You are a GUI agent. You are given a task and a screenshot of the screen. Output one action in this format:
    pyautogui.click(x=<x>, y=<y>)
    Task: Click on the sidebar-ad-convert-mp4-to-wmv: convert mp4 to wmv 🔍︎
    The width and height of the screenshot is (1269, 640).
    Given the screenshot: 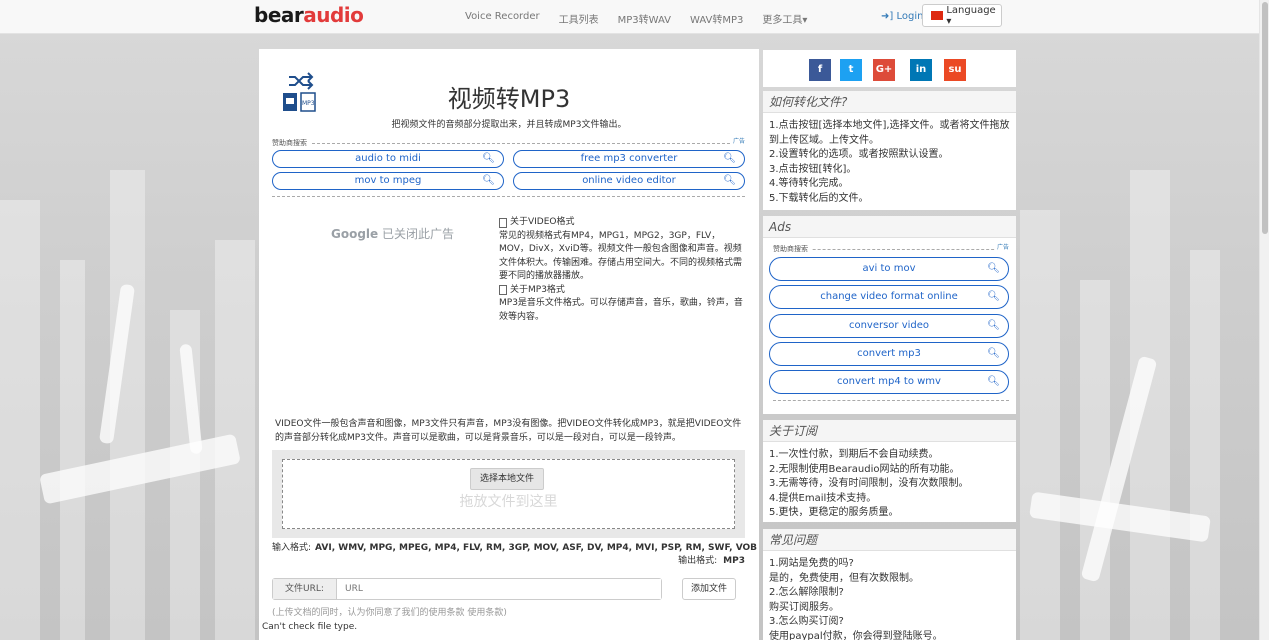 What is the action you would take?
    pyautogui.click(x=889, y=382)
    